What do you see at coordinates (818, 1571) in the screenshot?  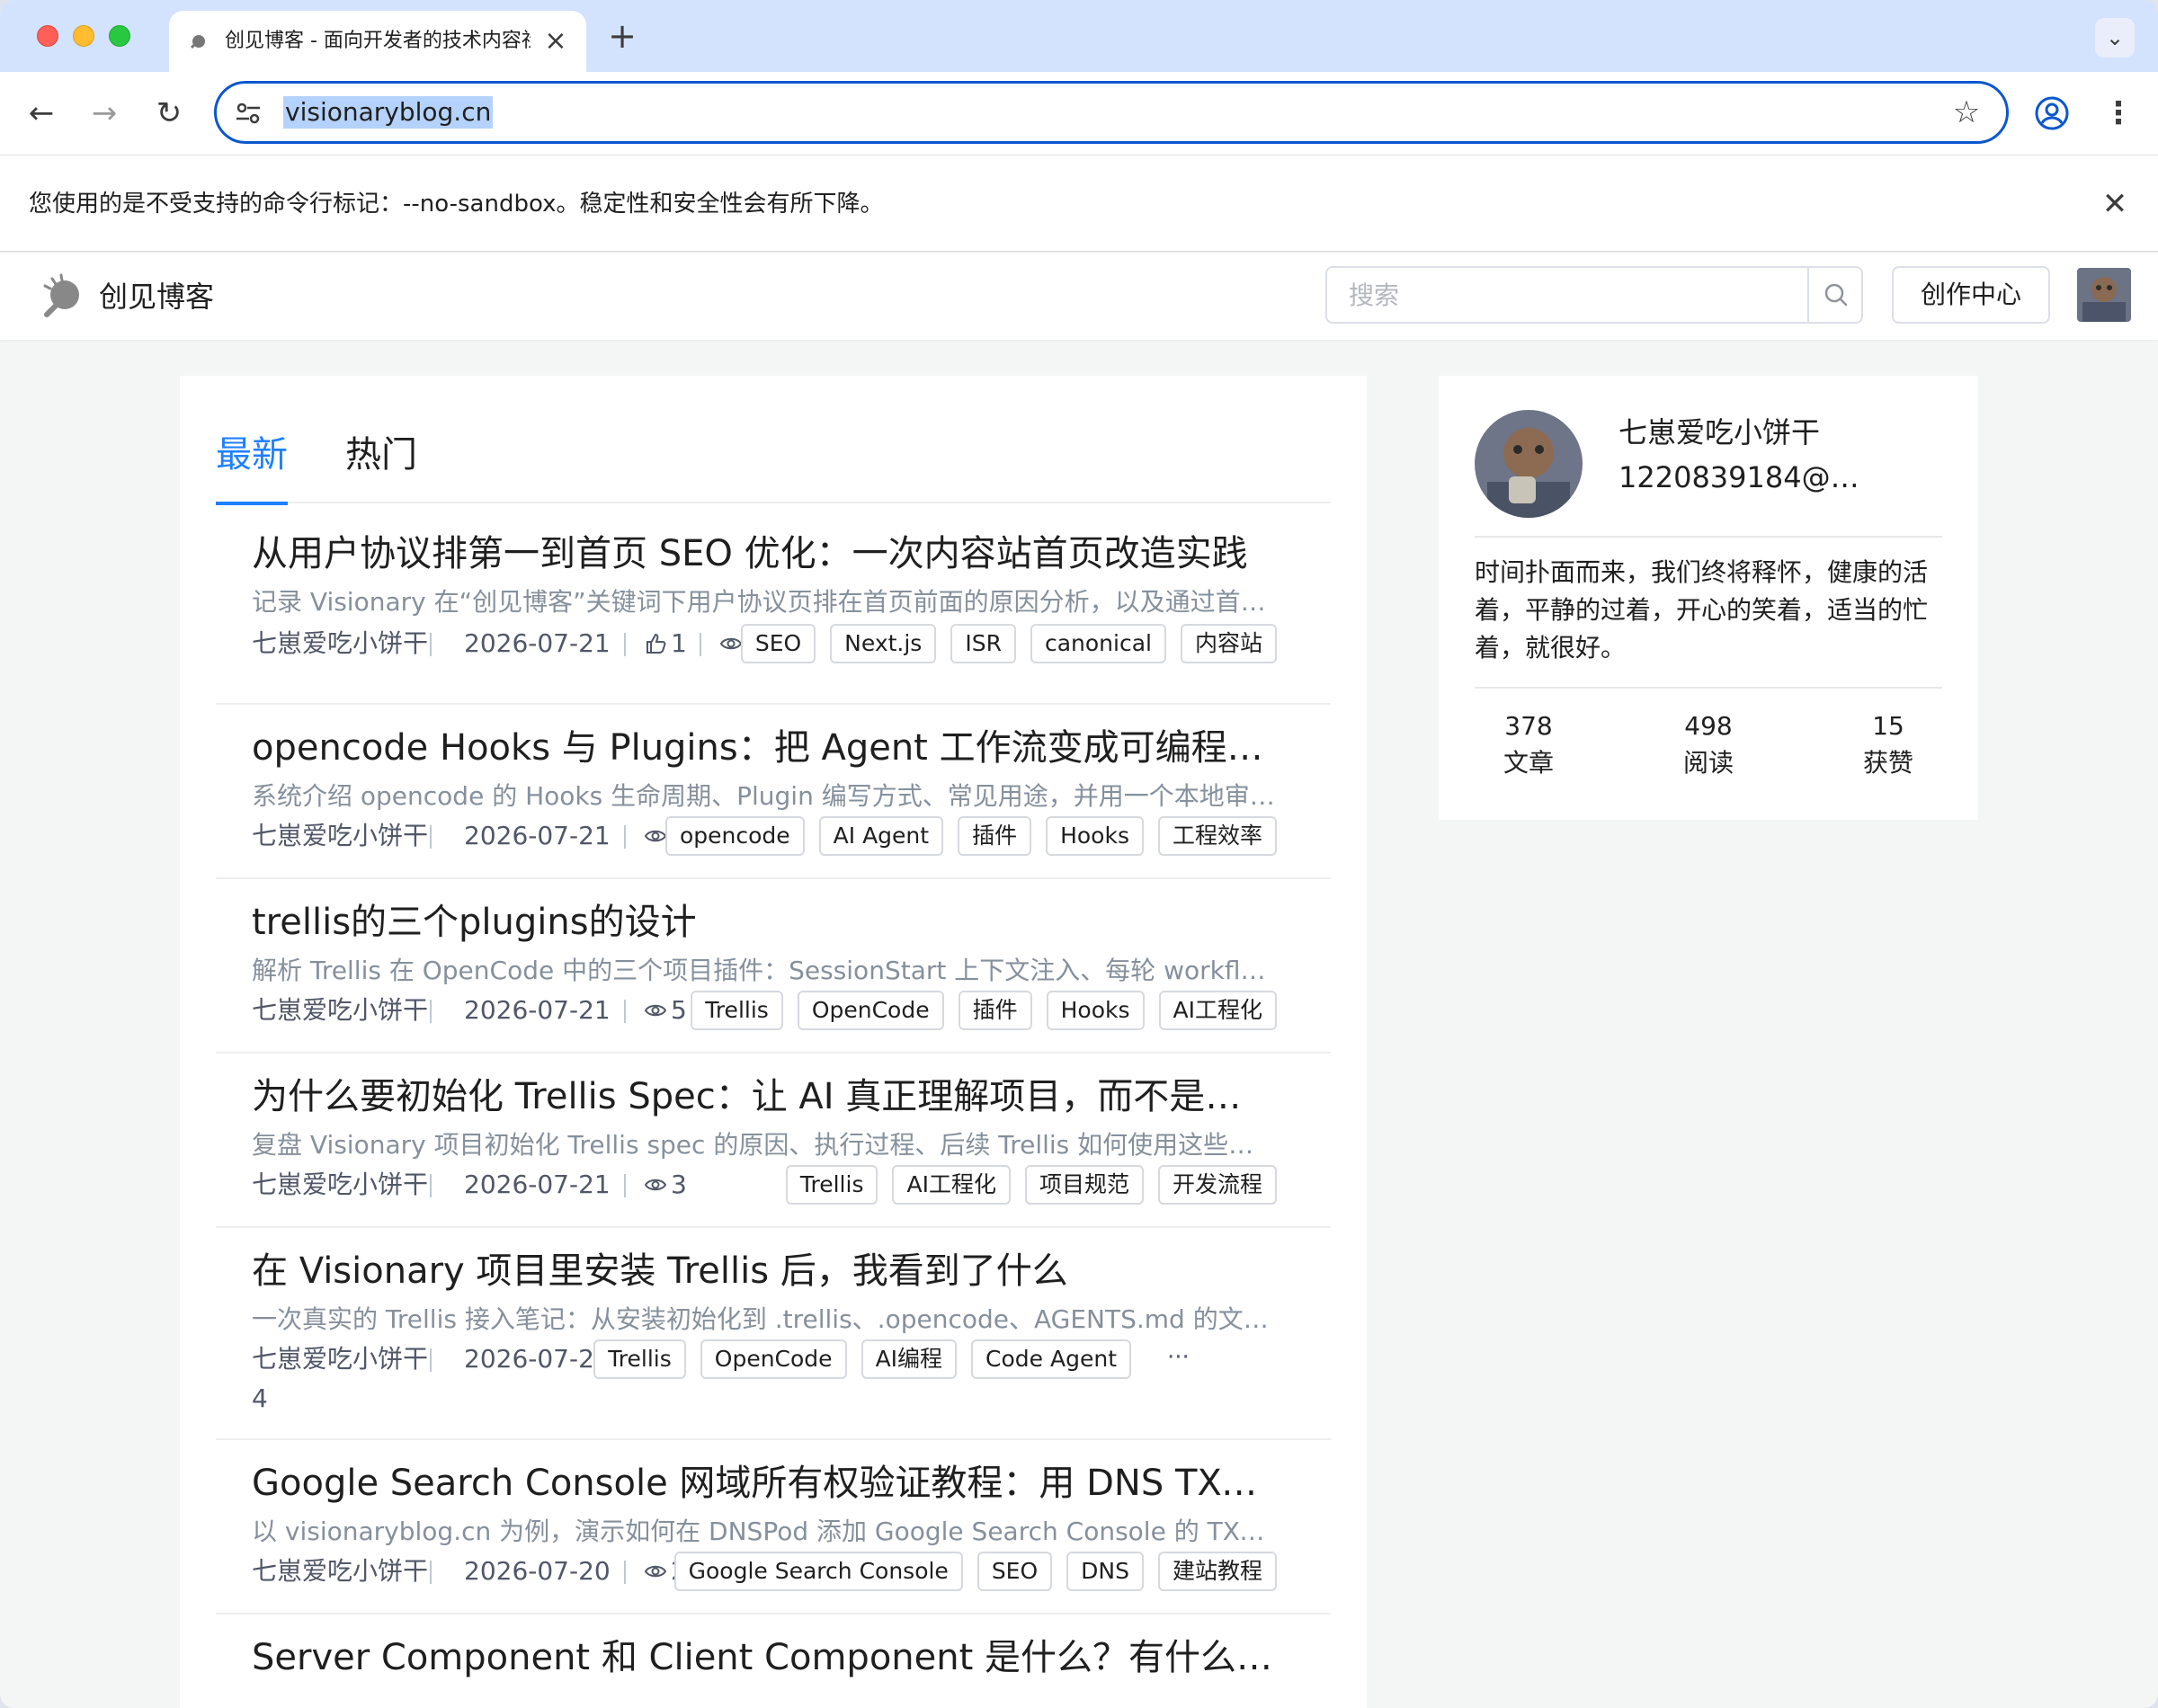 I see `tag: Google Search Console` at bounding box center [818, 1571].